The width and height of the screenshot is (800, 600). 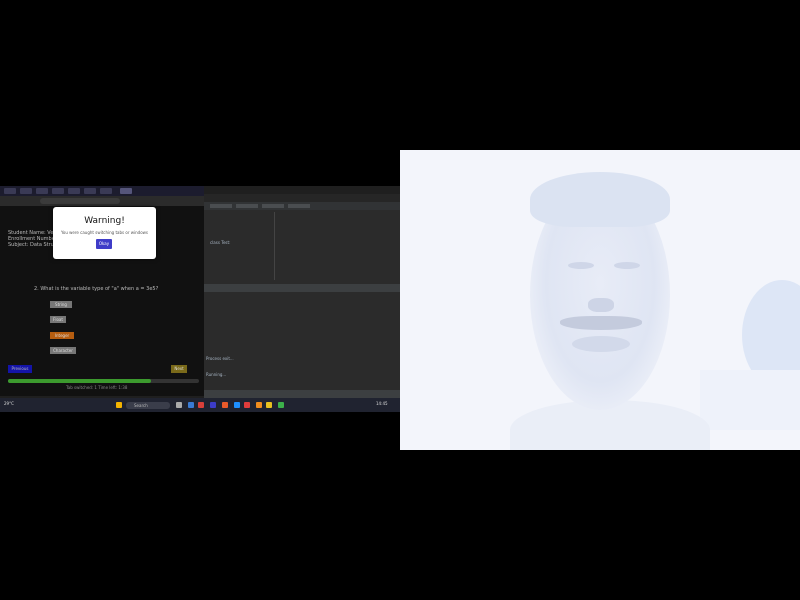 I want to click on ide-status-bar, so click(x=302, y=394).